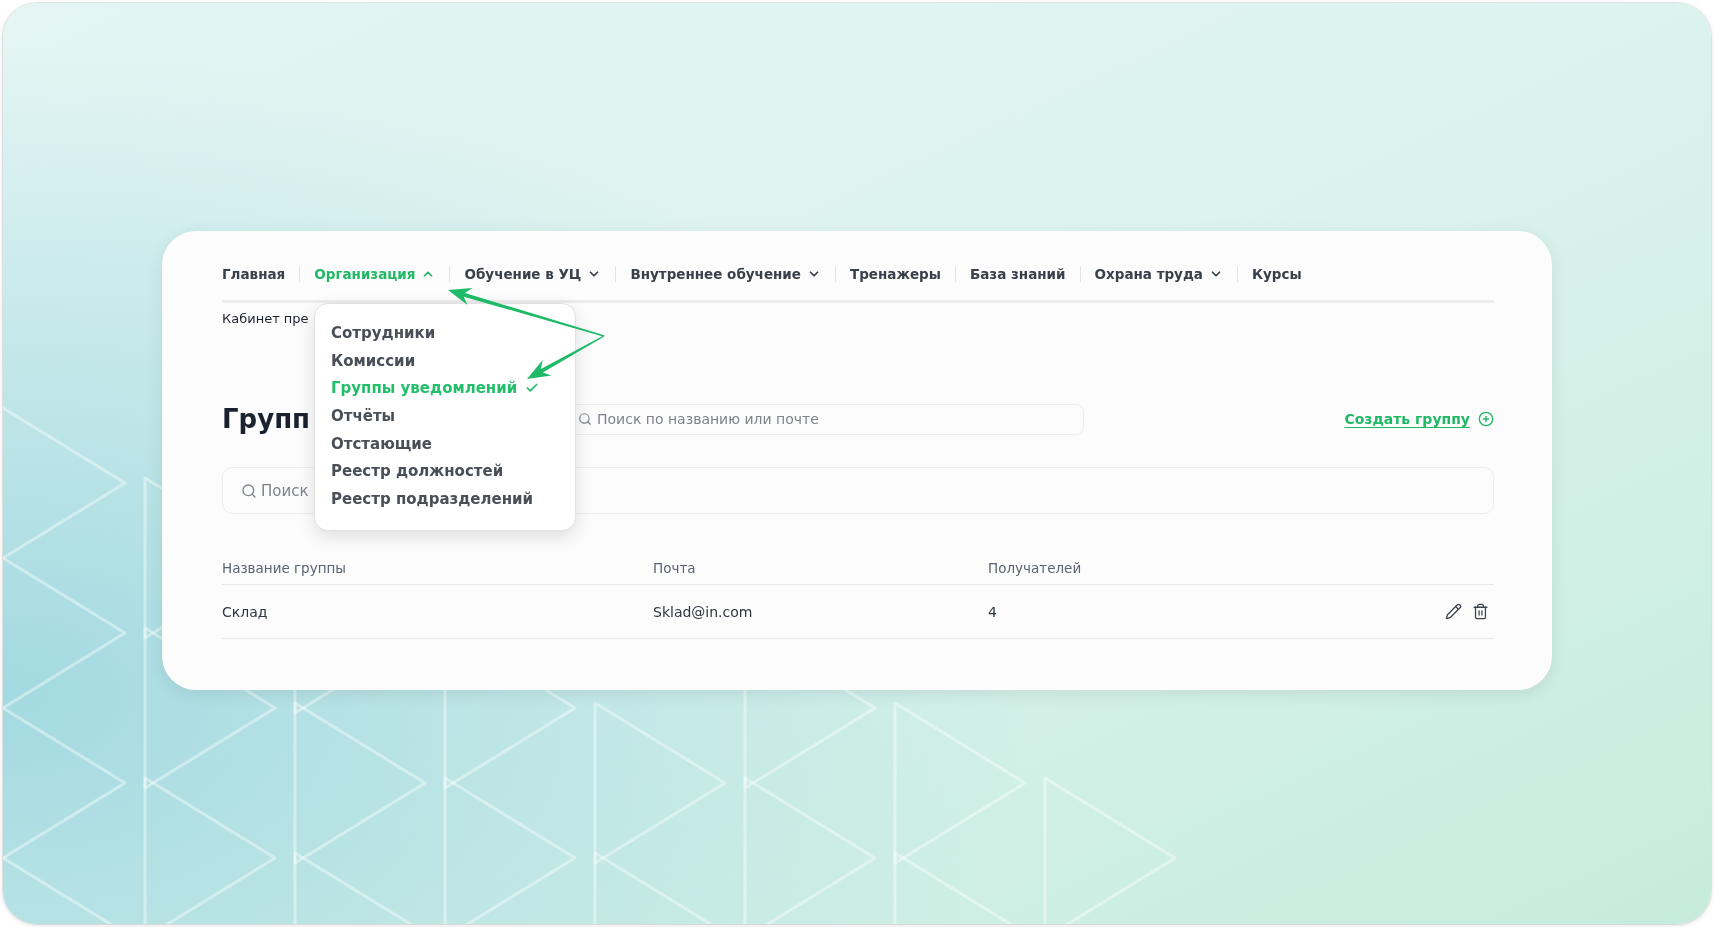  Describe the element at coordinates (992, 611) in the screenshot. I see `table-cell: 4` at that location.